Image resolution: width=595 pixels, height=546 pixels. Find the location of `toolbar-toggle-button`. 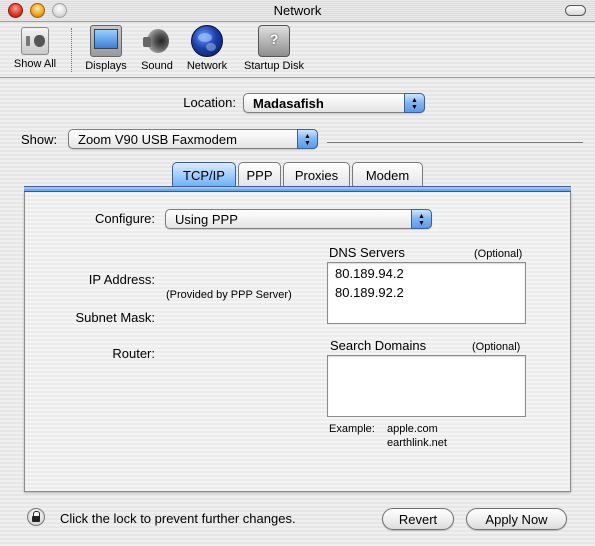

toolbar-toggle-button is located at coordinates (575, 10).